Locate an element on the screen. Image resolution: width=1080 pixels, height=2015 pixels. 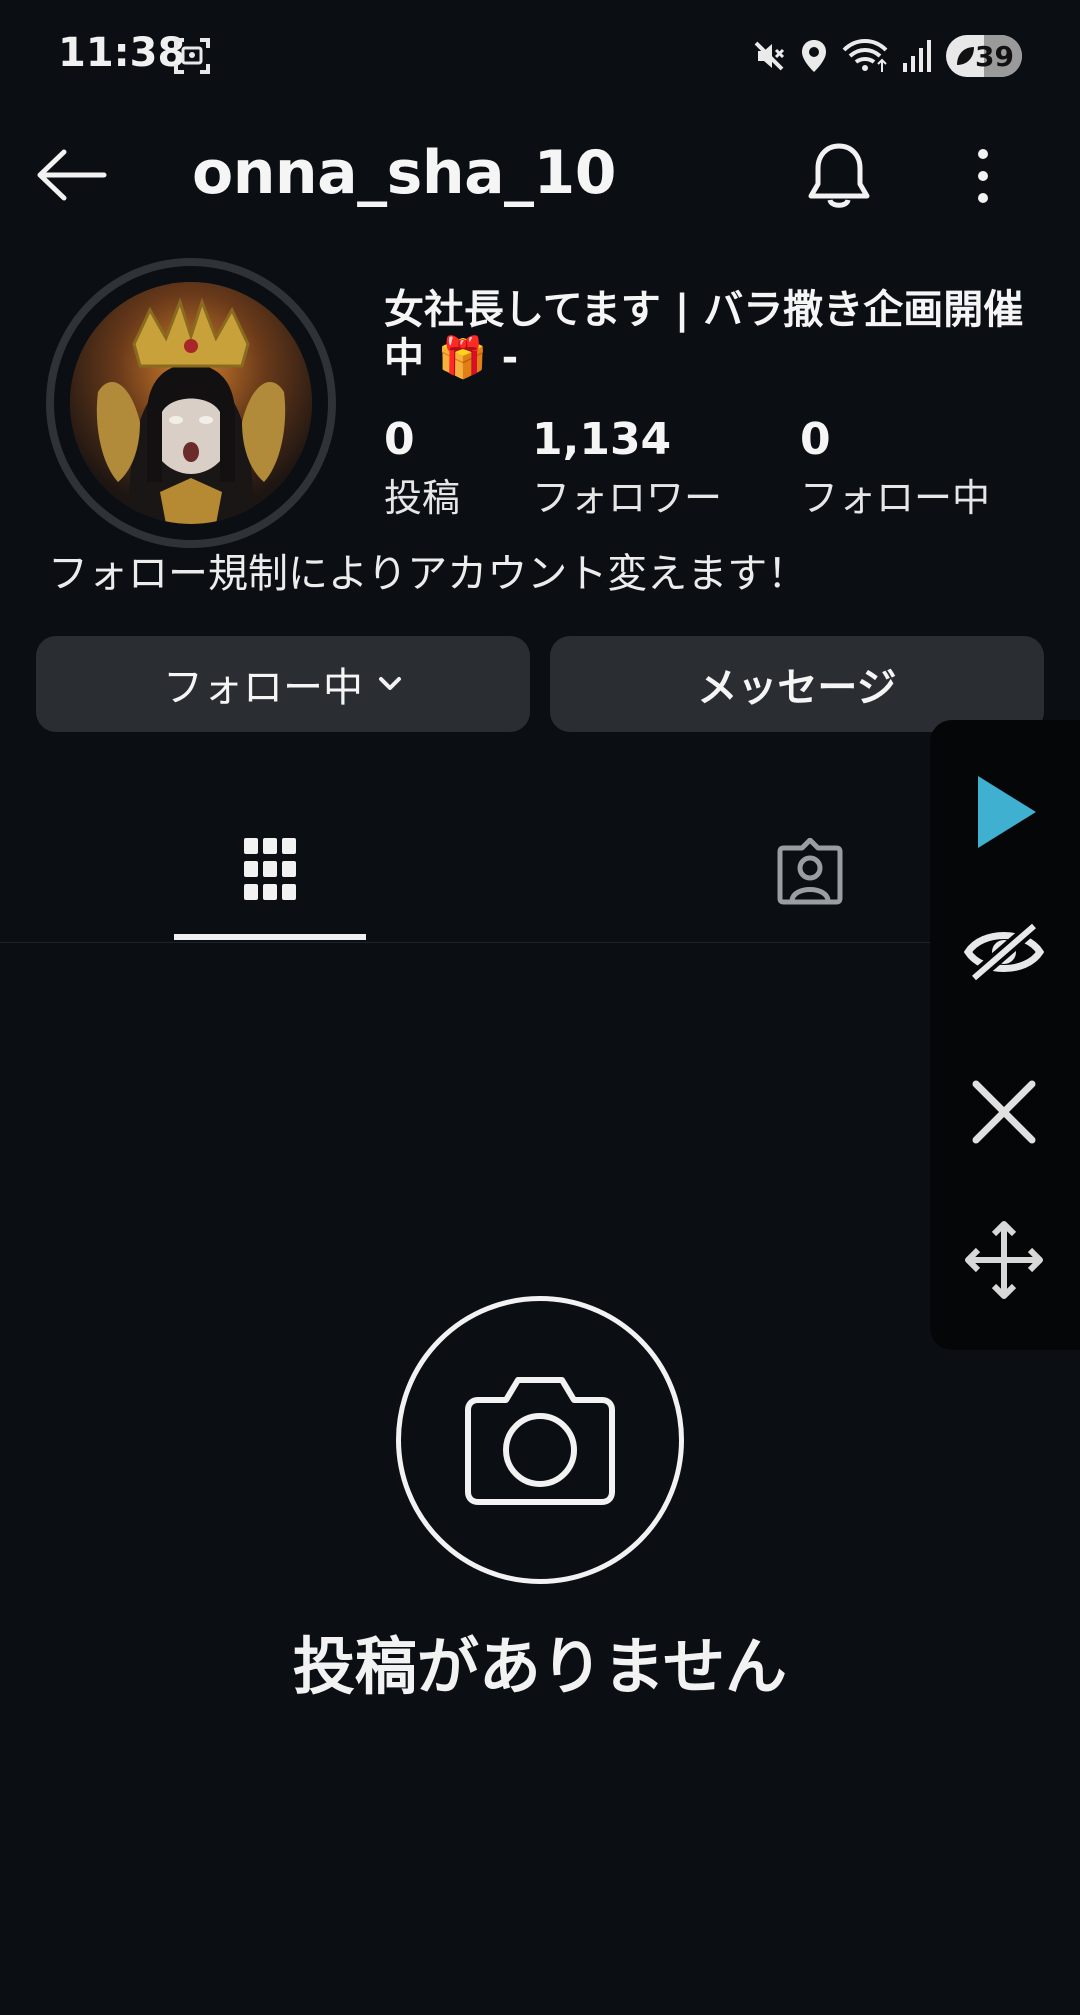
status-bar: 11:38 39 is located at coordinates (540, 55).